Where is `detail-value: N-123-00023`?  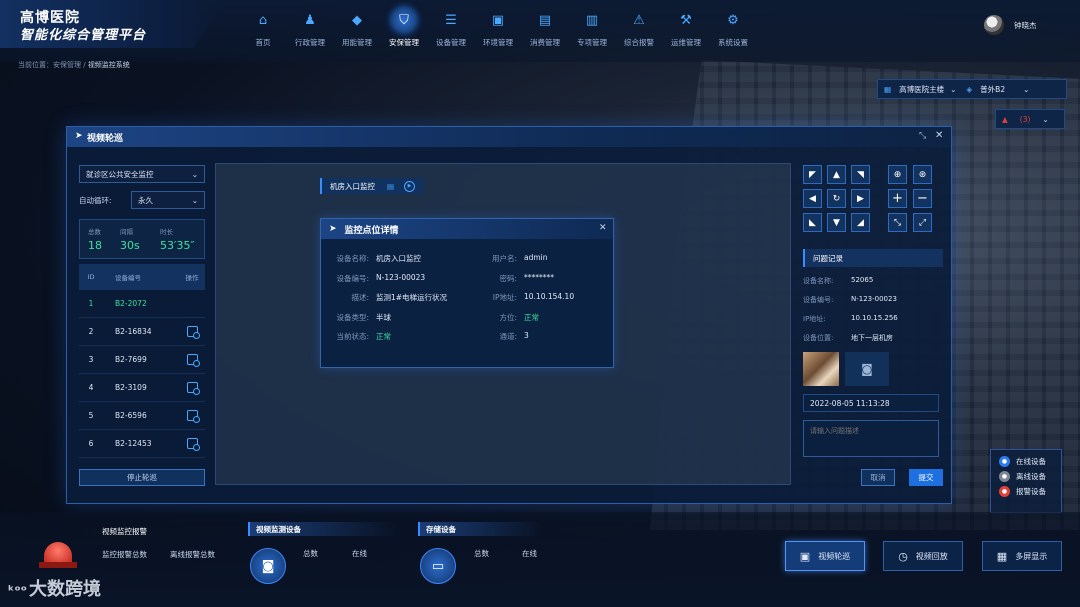 detail-value: N-123-00023 is located at coordinates (401, 277).